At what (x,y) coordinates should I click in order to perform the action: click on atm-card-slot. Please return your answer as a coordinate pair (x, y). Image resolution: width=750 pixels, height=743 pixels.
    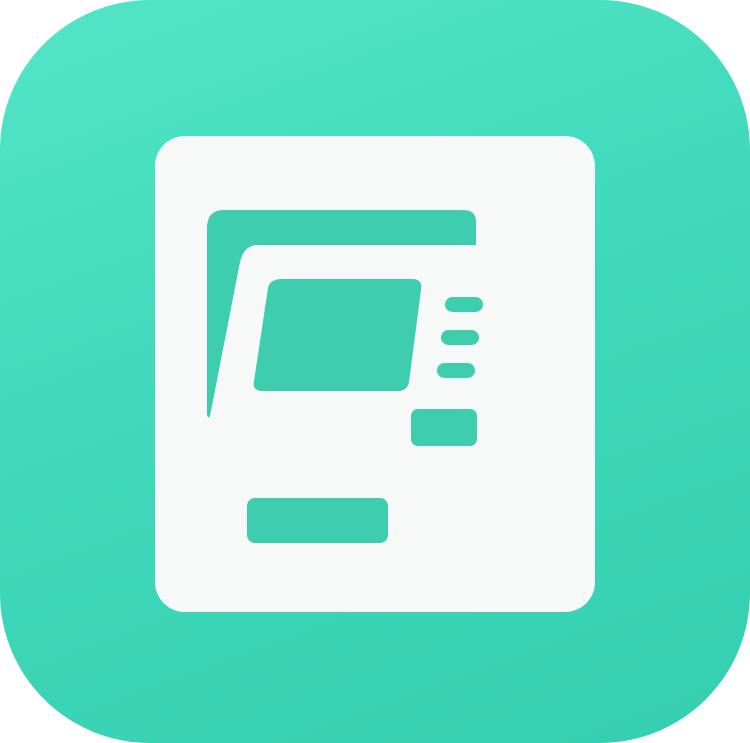
    Looking at the image, I should click on (444, 427).